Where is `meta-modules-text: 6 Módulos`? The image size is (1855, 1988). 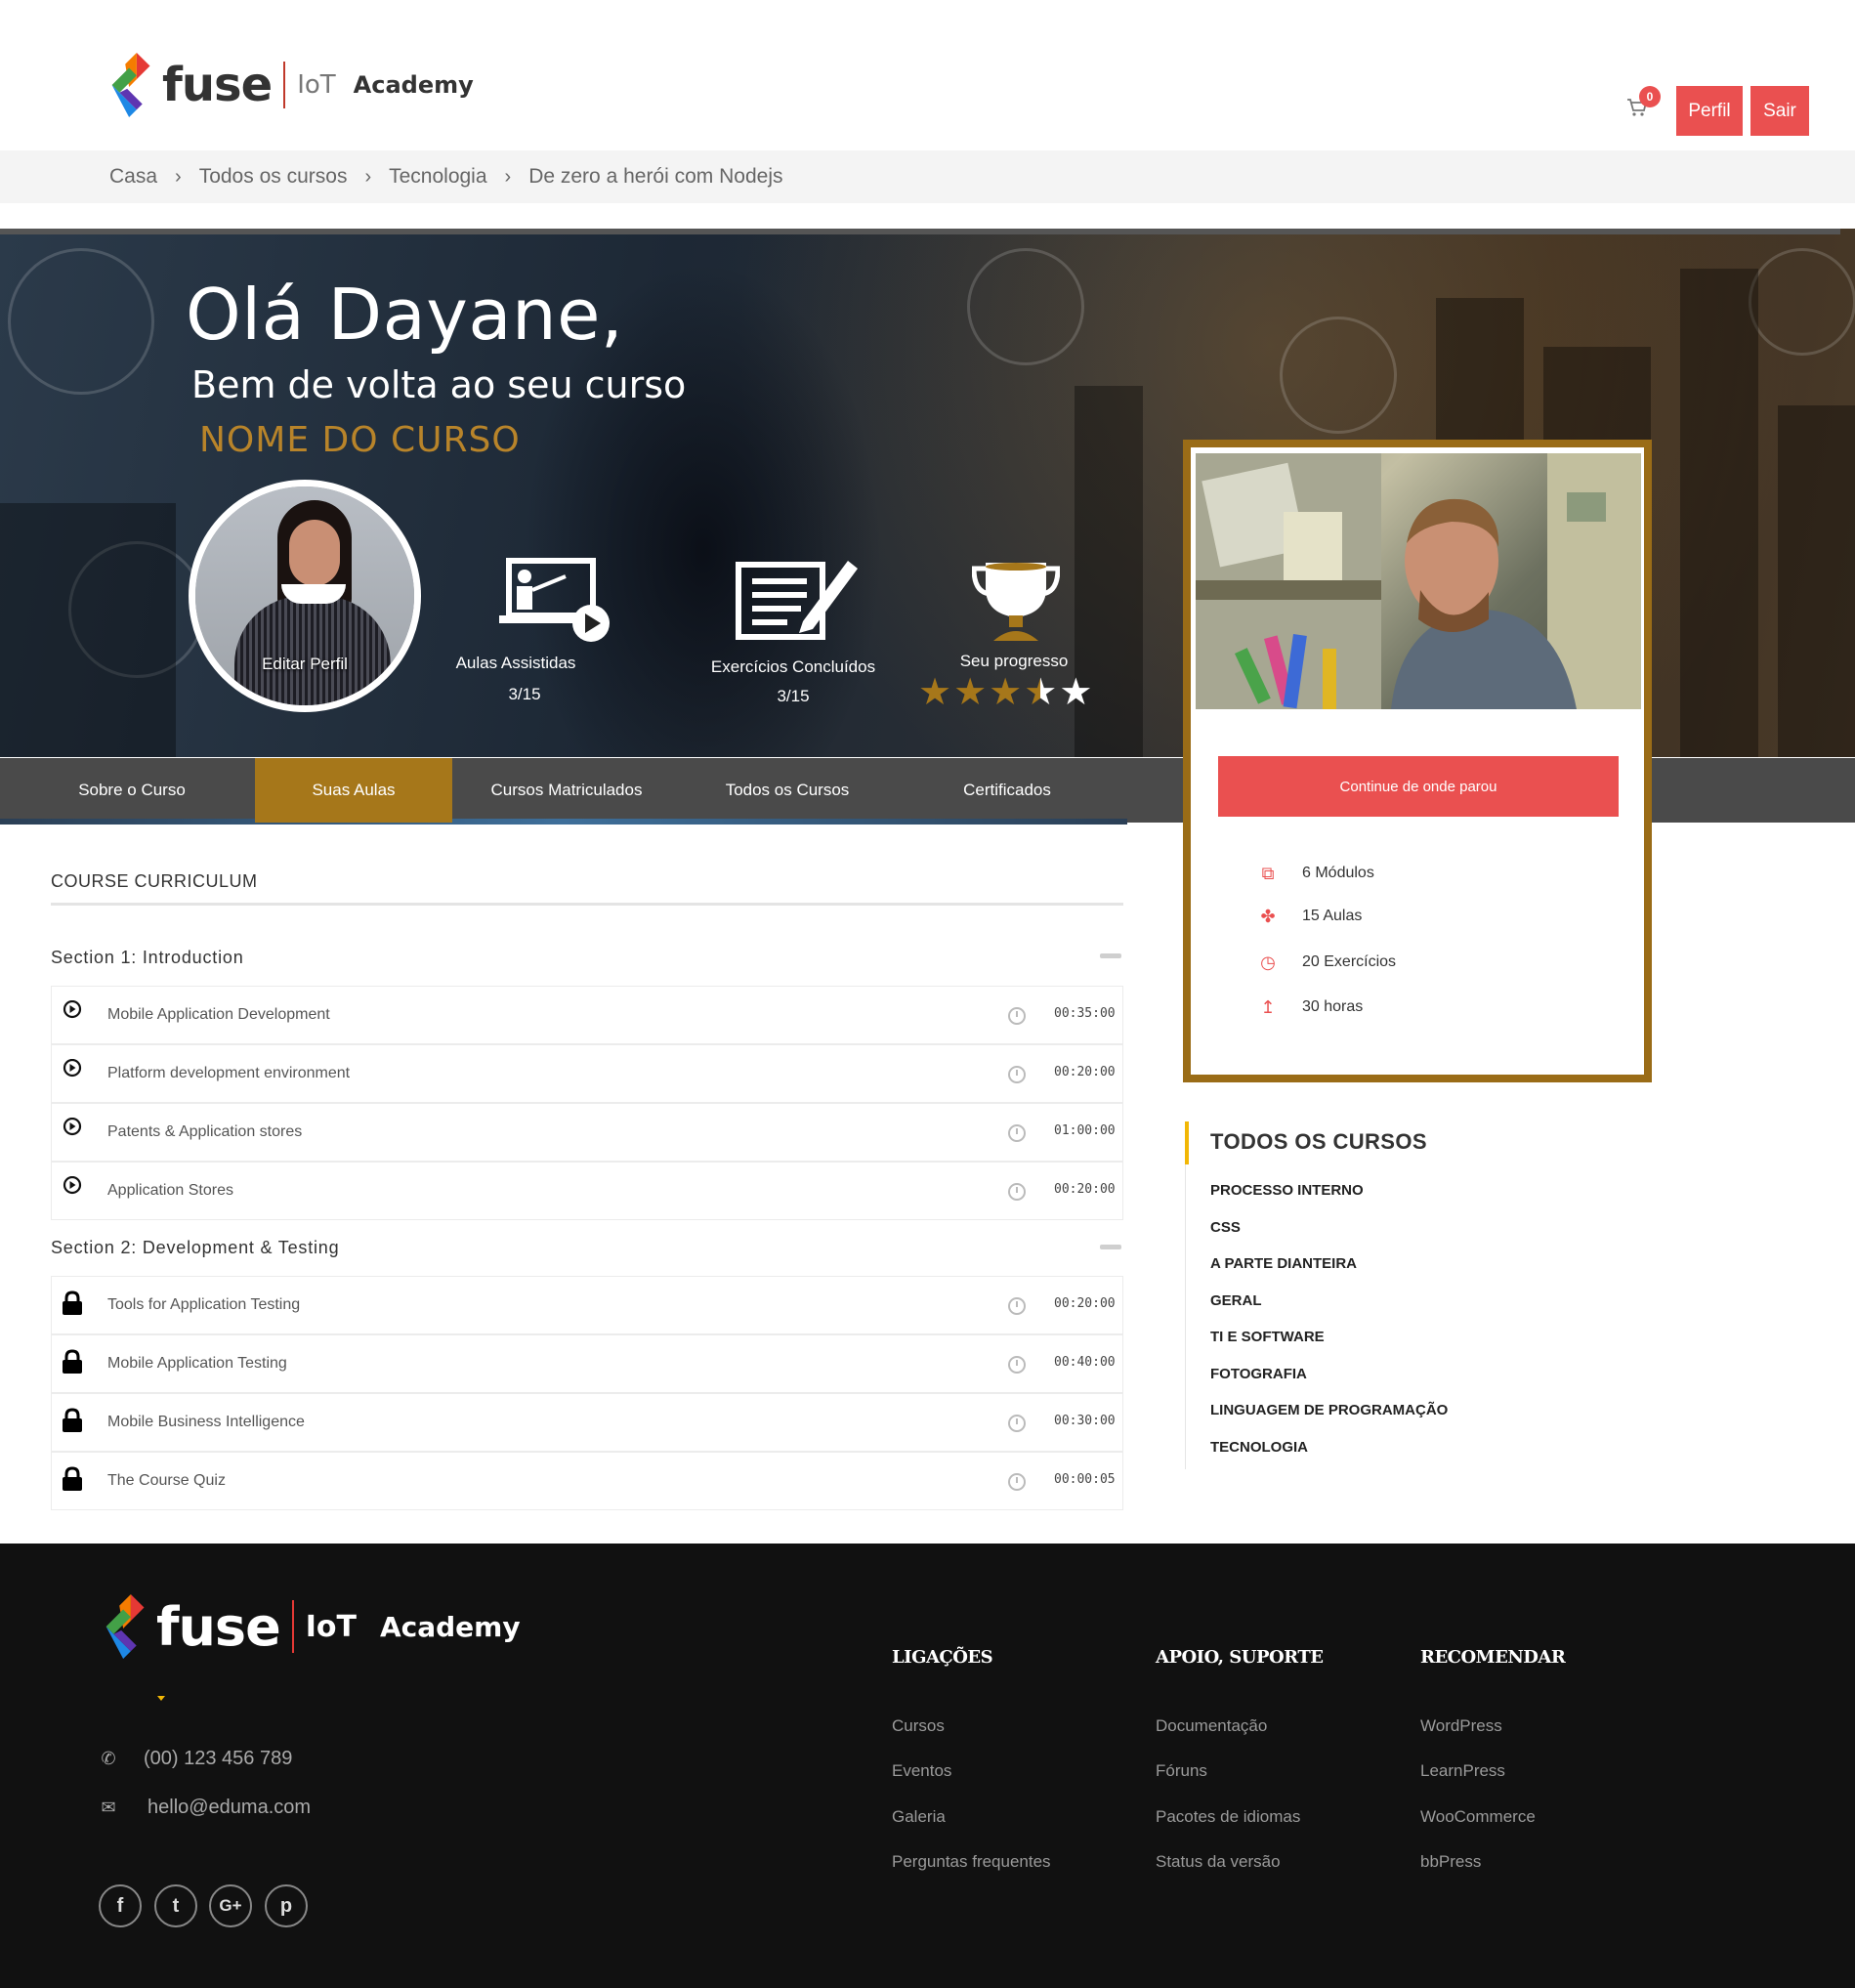 meta-modules-text: 6 Módulos is located at coordinates (1338, 873).